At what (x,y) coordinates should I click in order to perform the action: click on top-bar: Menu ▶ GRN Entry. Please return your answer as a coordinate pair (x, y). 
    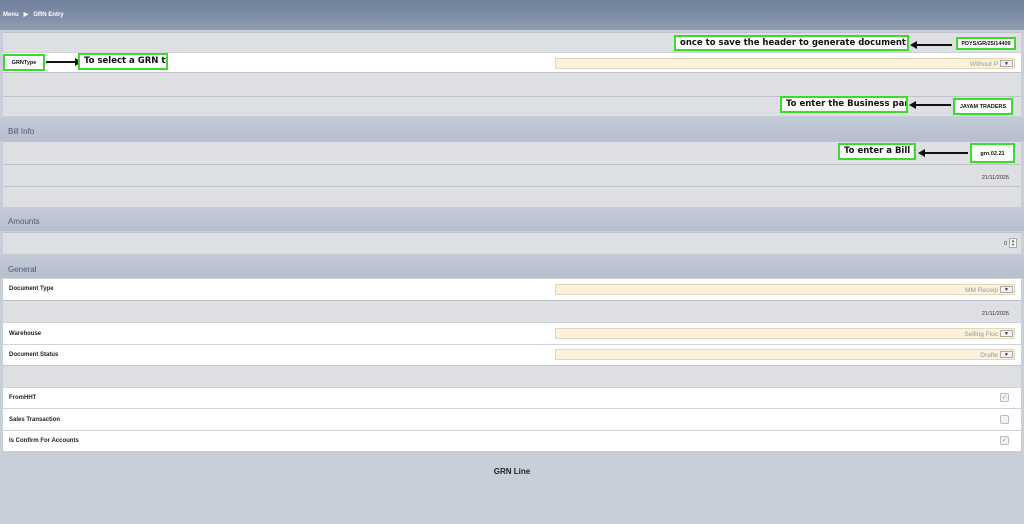
    Looking at the image, I should click on (512, 15).